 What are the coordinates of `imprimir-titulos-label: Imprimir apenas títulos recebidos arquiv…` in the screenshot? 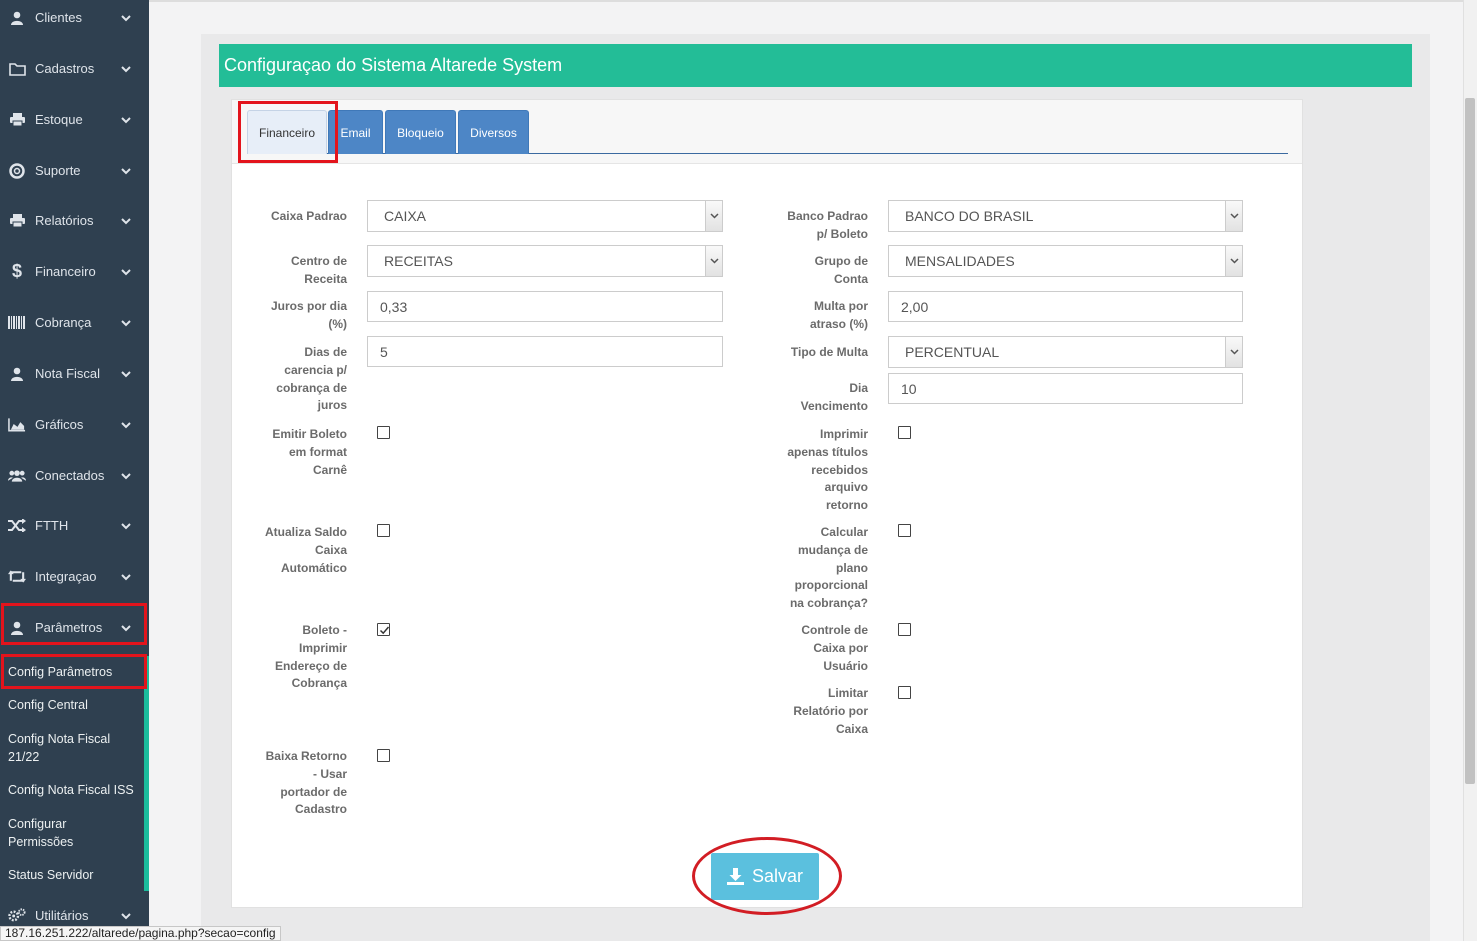 It's located at (813, 470).